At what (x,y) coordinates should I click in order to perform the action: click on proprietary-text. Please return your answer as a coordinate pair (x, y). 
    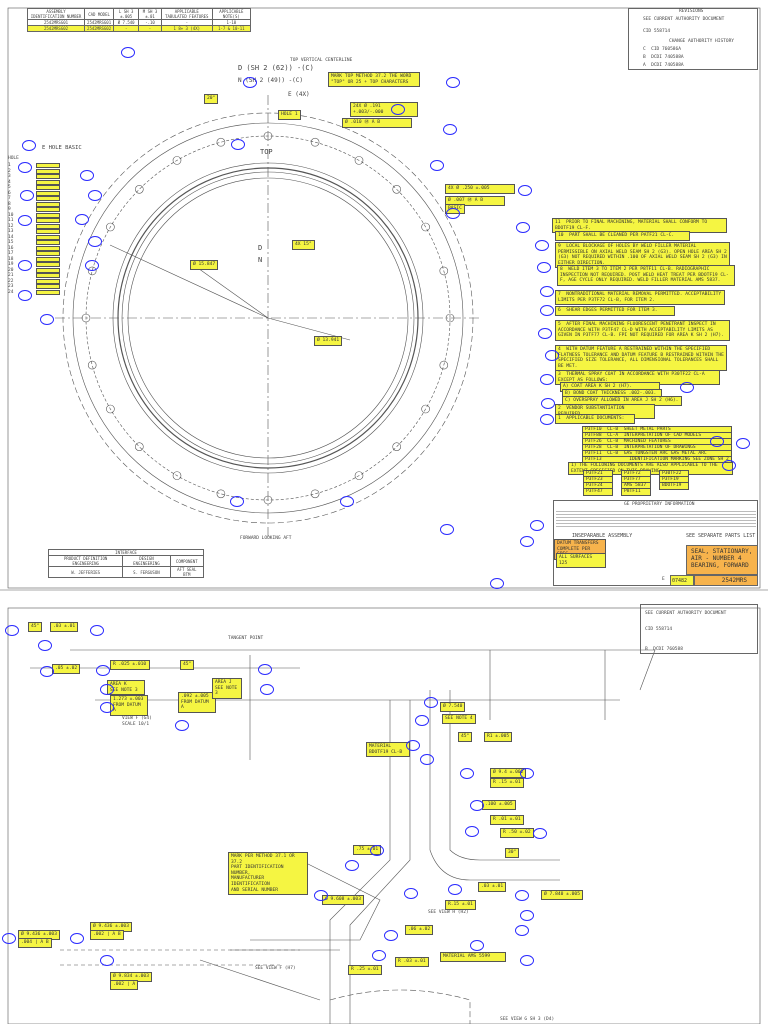
    Looking at the image, I should click on (656, 519).